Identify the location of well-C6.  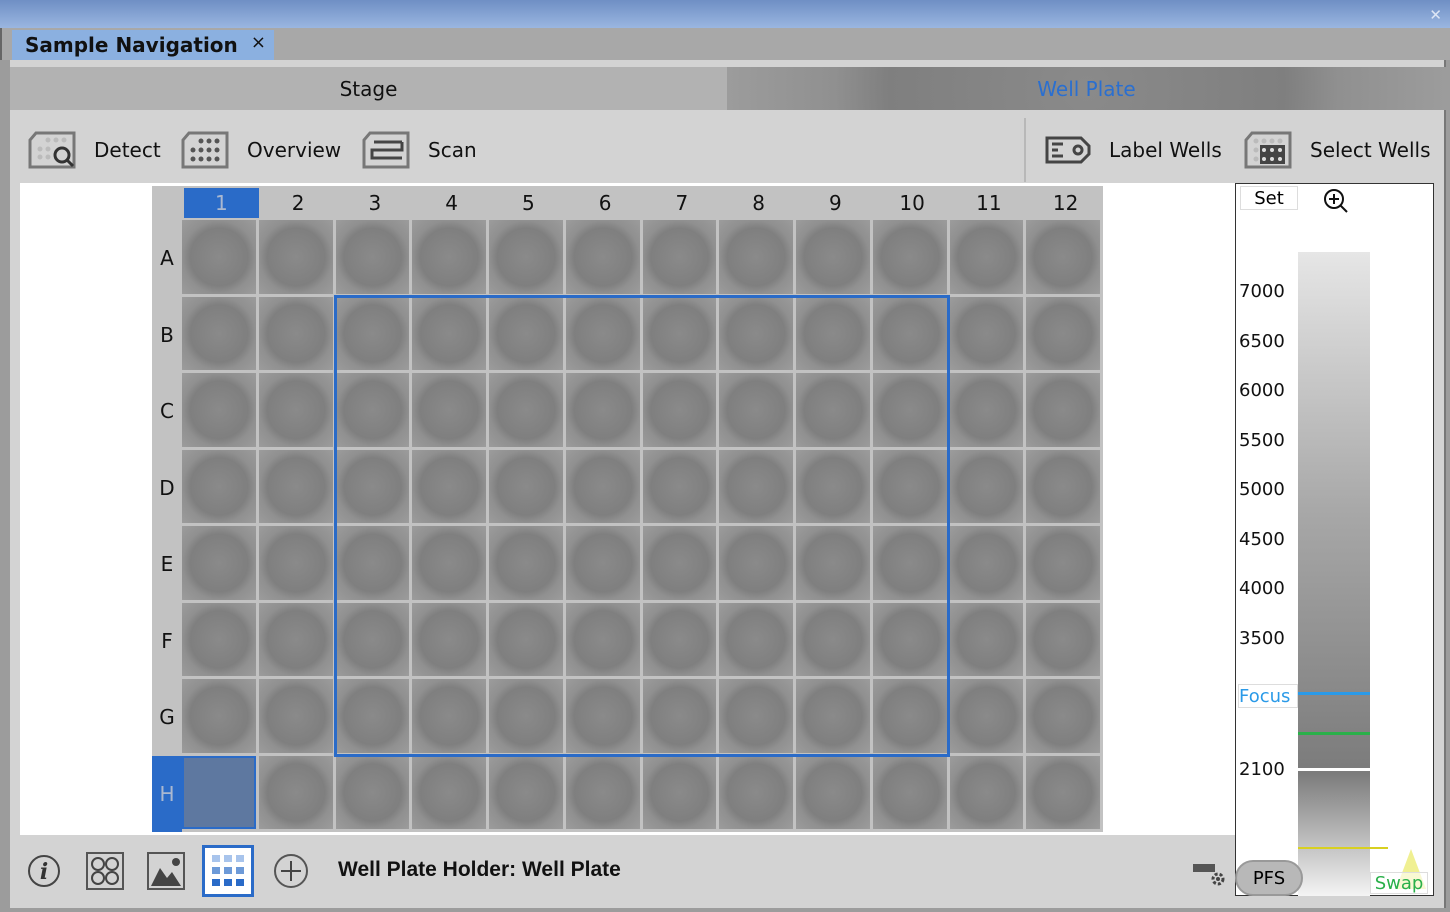
(602, 410).